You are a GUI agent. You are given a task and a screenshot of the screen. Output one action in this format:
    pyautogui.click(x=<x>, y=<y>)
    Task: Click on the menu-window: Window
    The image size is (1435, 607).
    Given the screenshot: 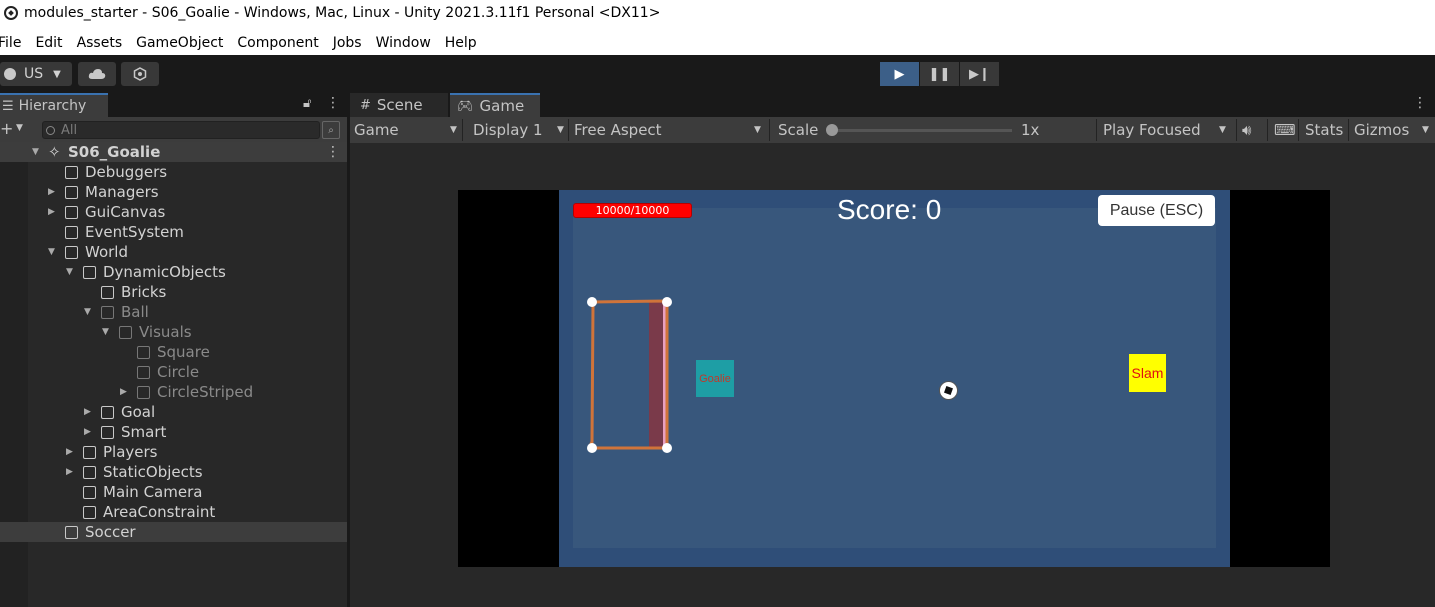 What is the action you would take?
    pyautogui.click(x=403, y=43)
    